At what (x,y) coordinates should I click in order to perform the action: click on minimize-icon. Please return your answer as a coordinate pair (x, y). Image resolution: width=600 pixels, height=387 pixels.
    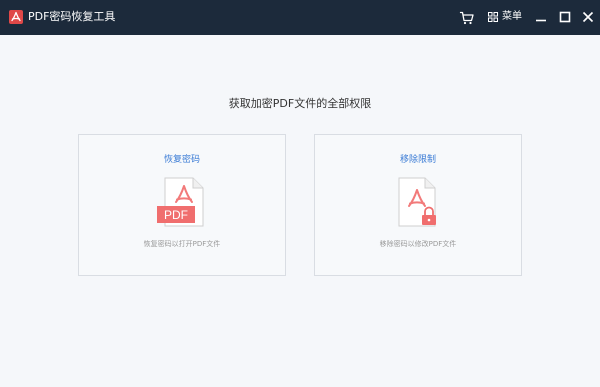
    Looking at the image, I should click on (541, 17).